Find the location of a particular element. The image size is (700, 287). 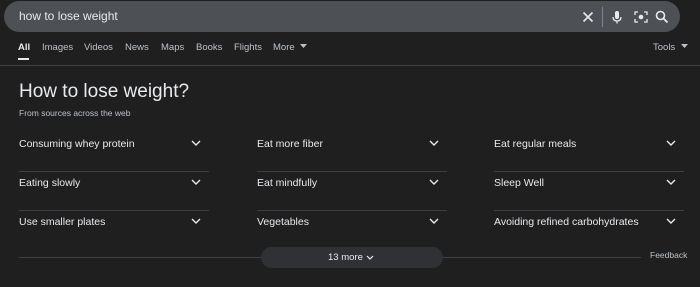

question-label: Eat more fiber is located at coordinates (290, 144).